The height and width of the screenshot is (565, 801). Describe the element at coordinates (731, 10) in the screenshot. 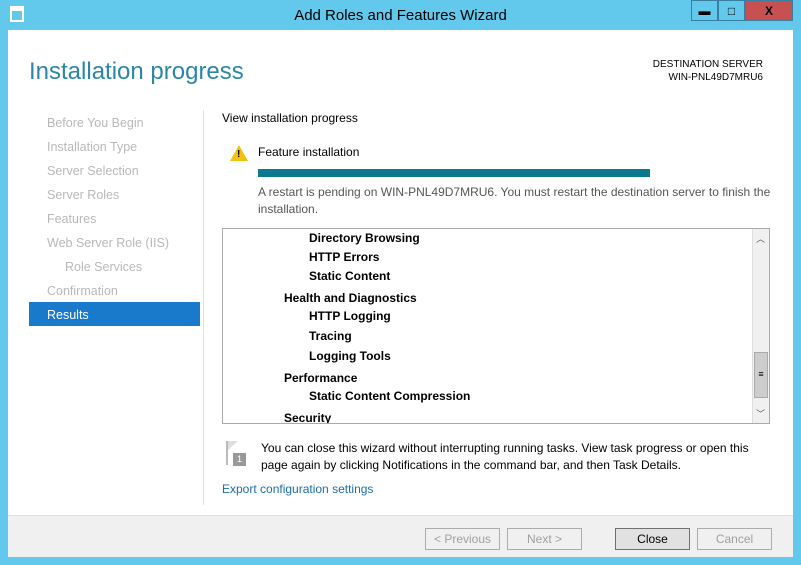

I see `maximize-button: □` at that location.